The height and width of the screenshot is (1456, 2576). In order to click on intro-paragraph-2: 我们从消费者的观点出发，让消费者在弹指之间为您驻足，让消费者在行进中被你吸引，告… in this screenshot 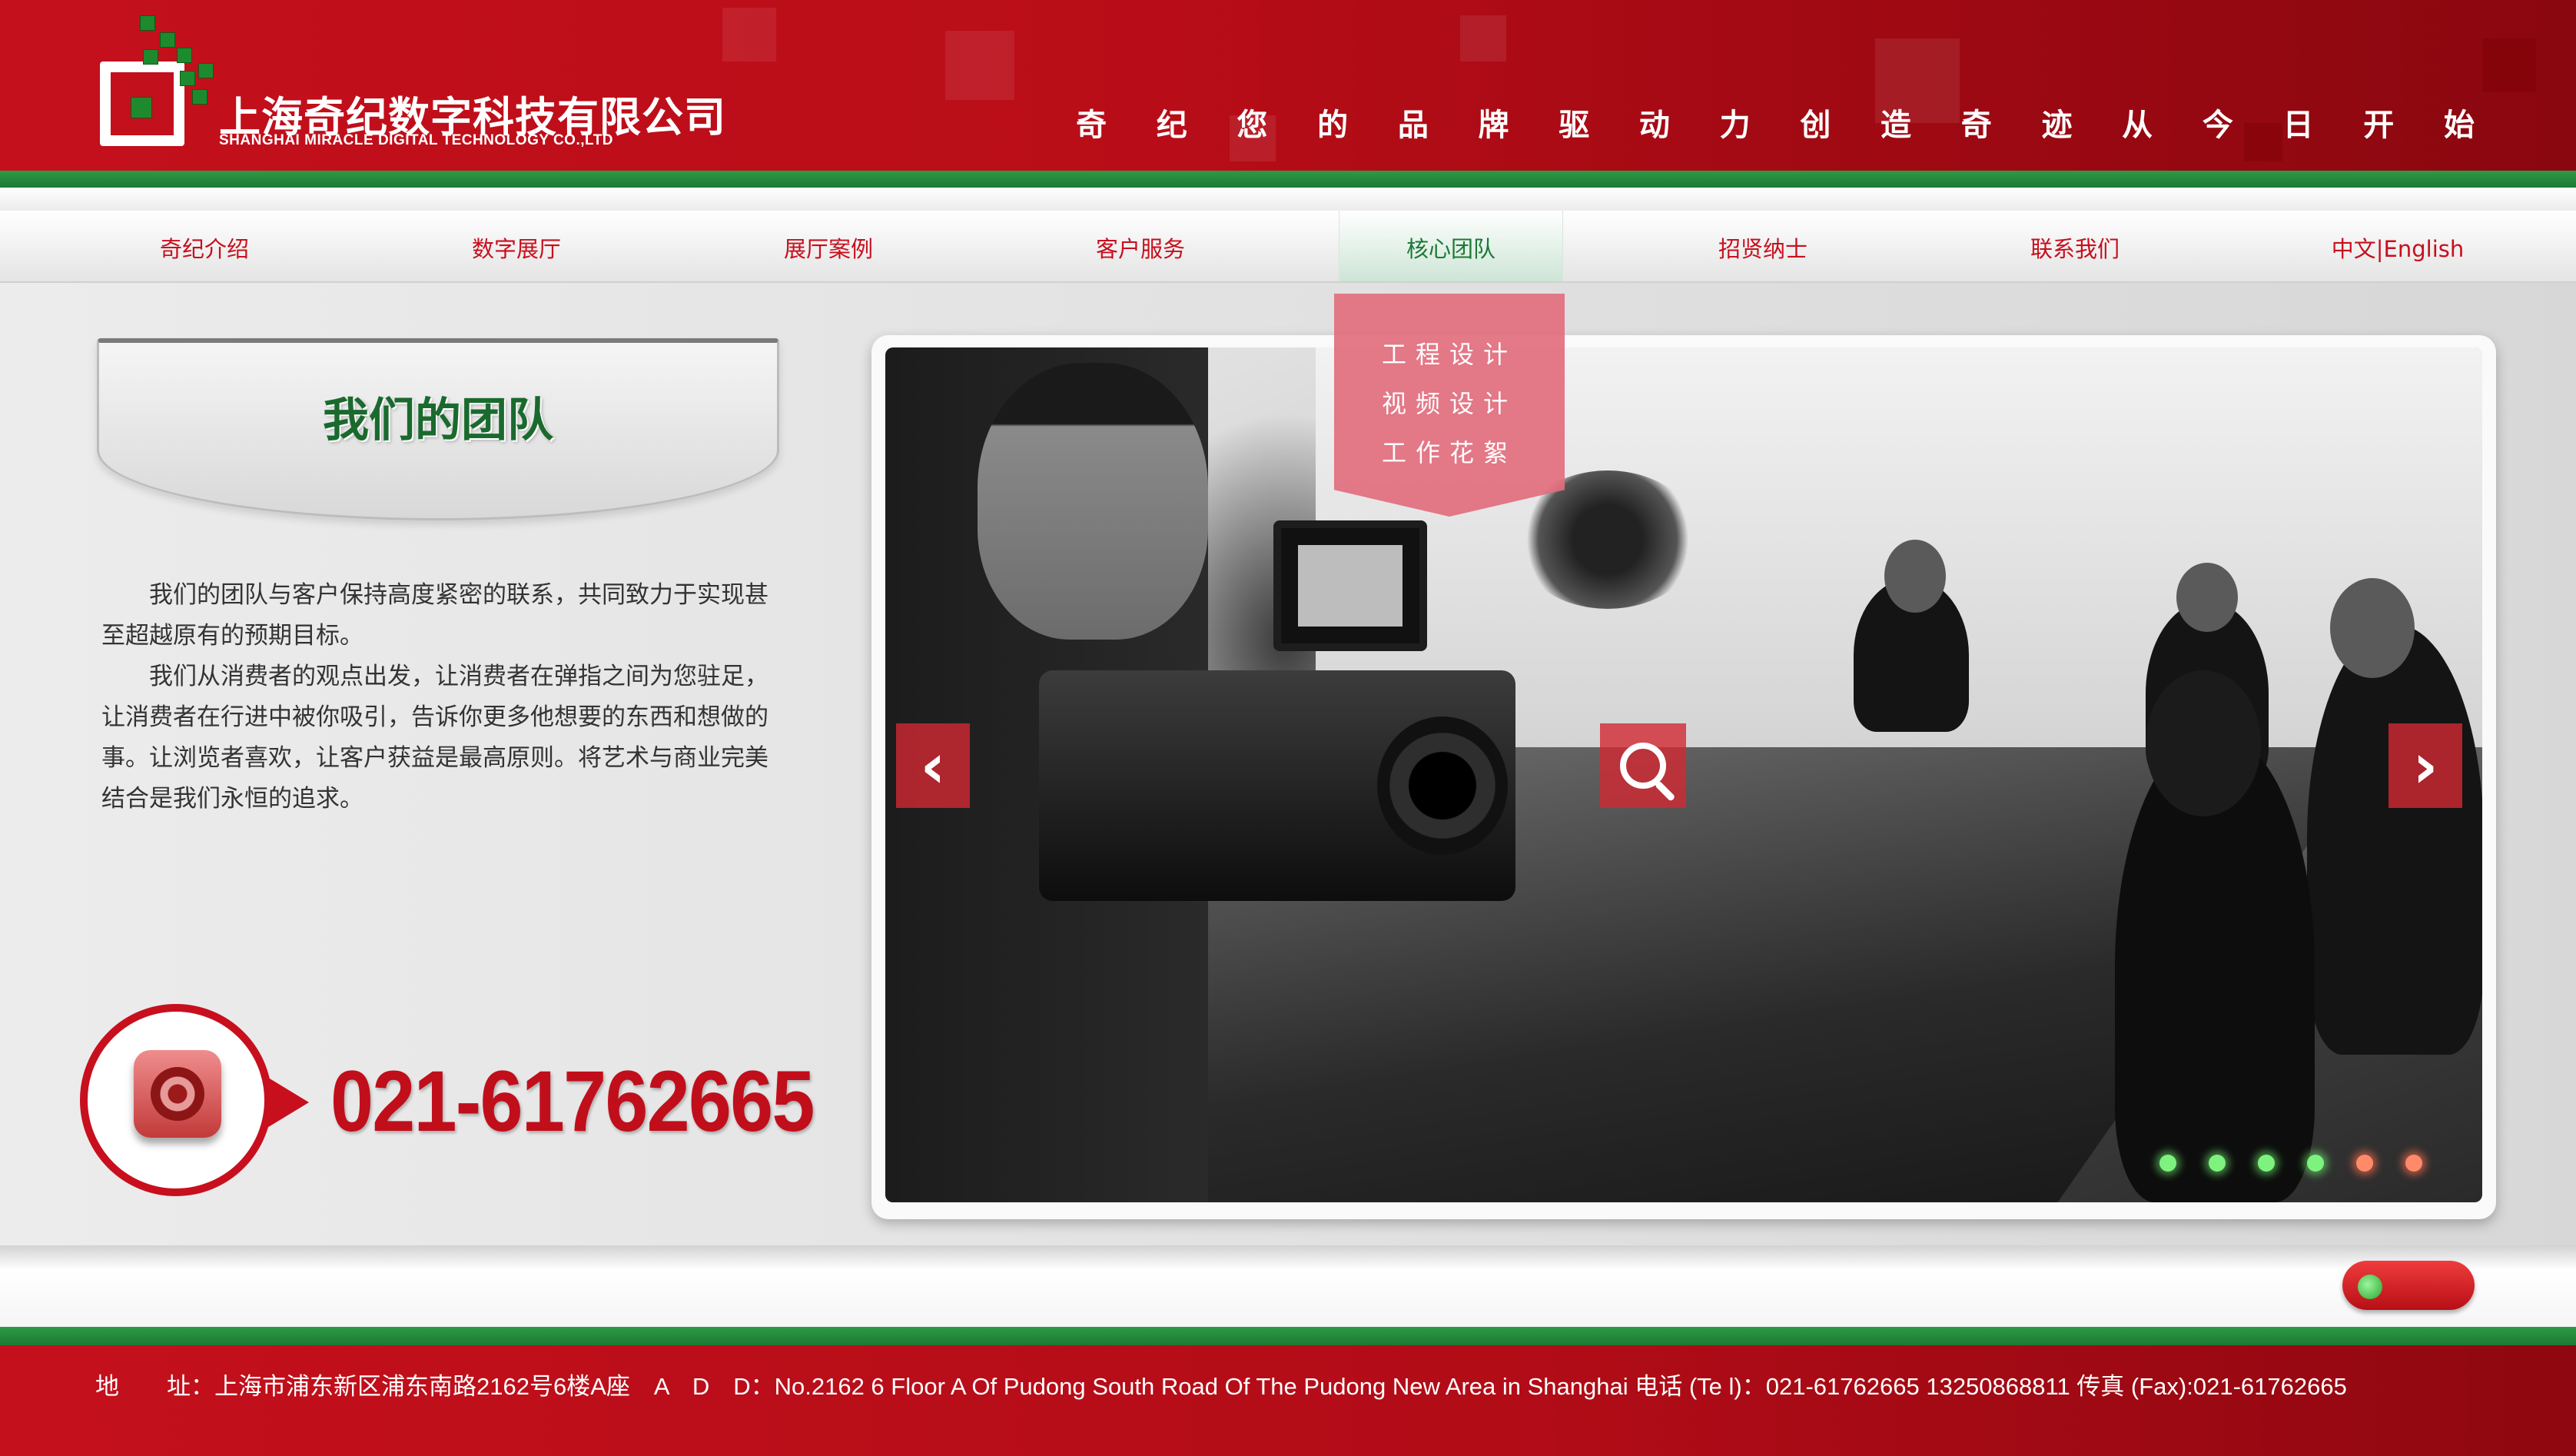, I will do `click(434, 738)`.